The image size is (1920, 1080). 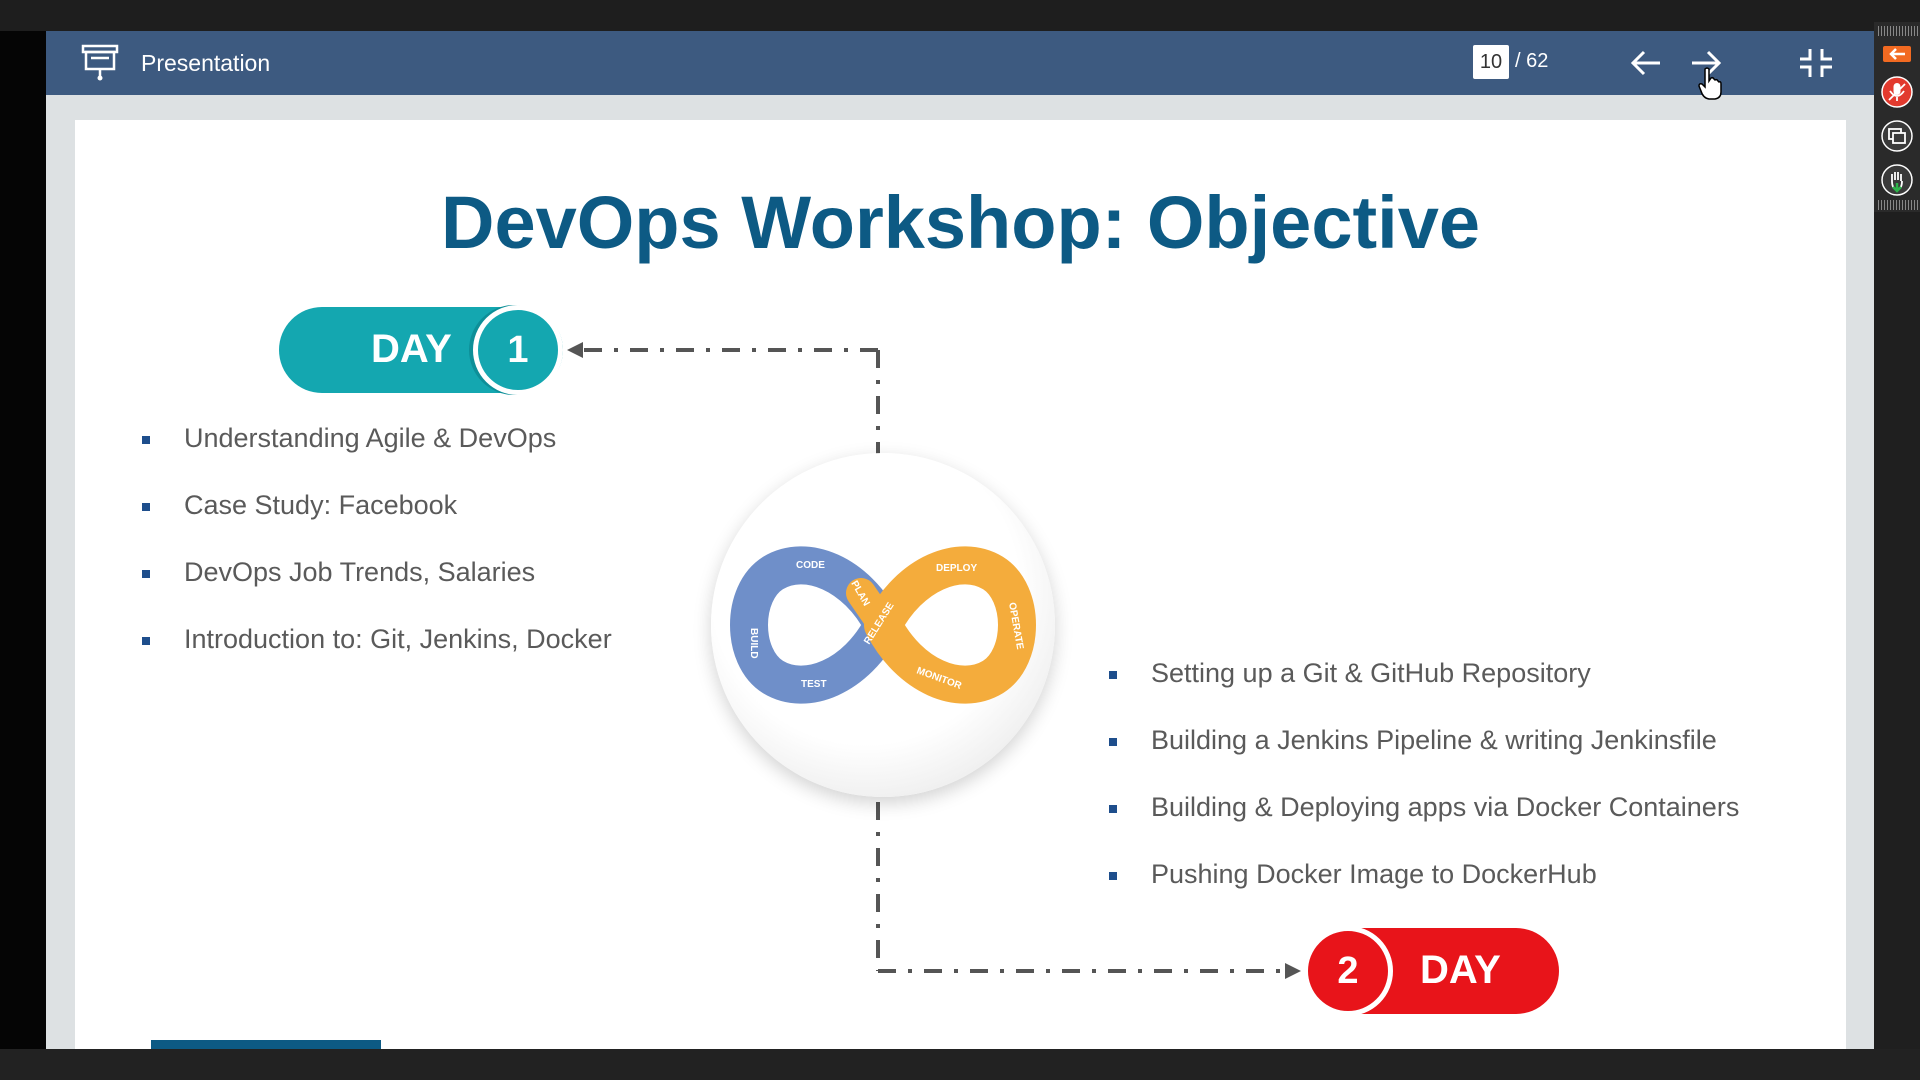 What do you see at coordinates (1897, 54) in the screenshot?
I see `back-arrow-icon` at bounding box center [1897, 54].